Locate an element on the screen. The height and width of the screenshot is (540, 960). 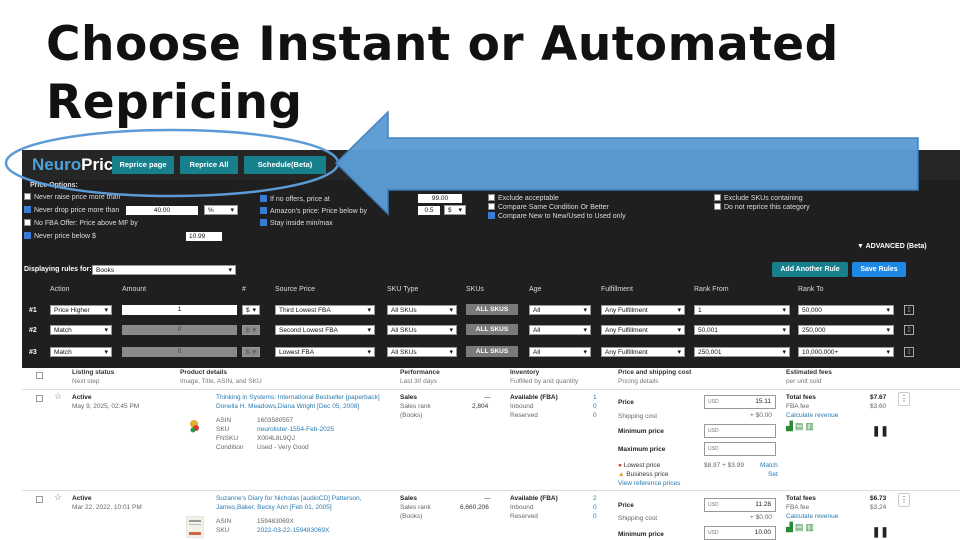
amazon-below-input: 0.5 is located at coordinates (429, 210).